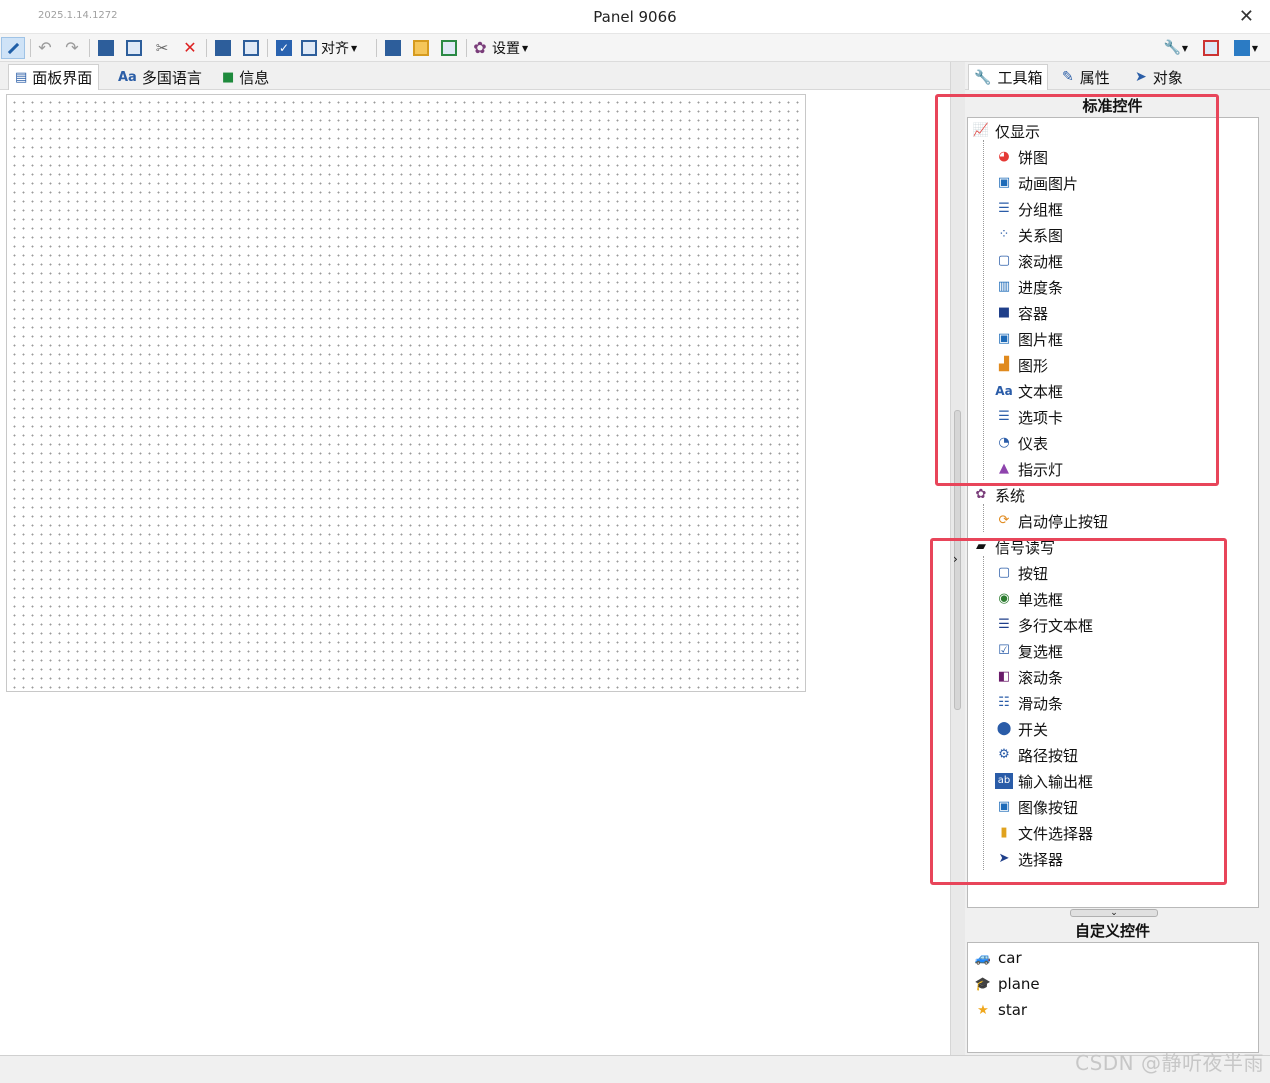 Image resolution: width=1270 pixels, height=1083 pixels. Describe the element at coordinates (1020, 78) in the screenshot. I see `tab-label: 工具箱` at that location.